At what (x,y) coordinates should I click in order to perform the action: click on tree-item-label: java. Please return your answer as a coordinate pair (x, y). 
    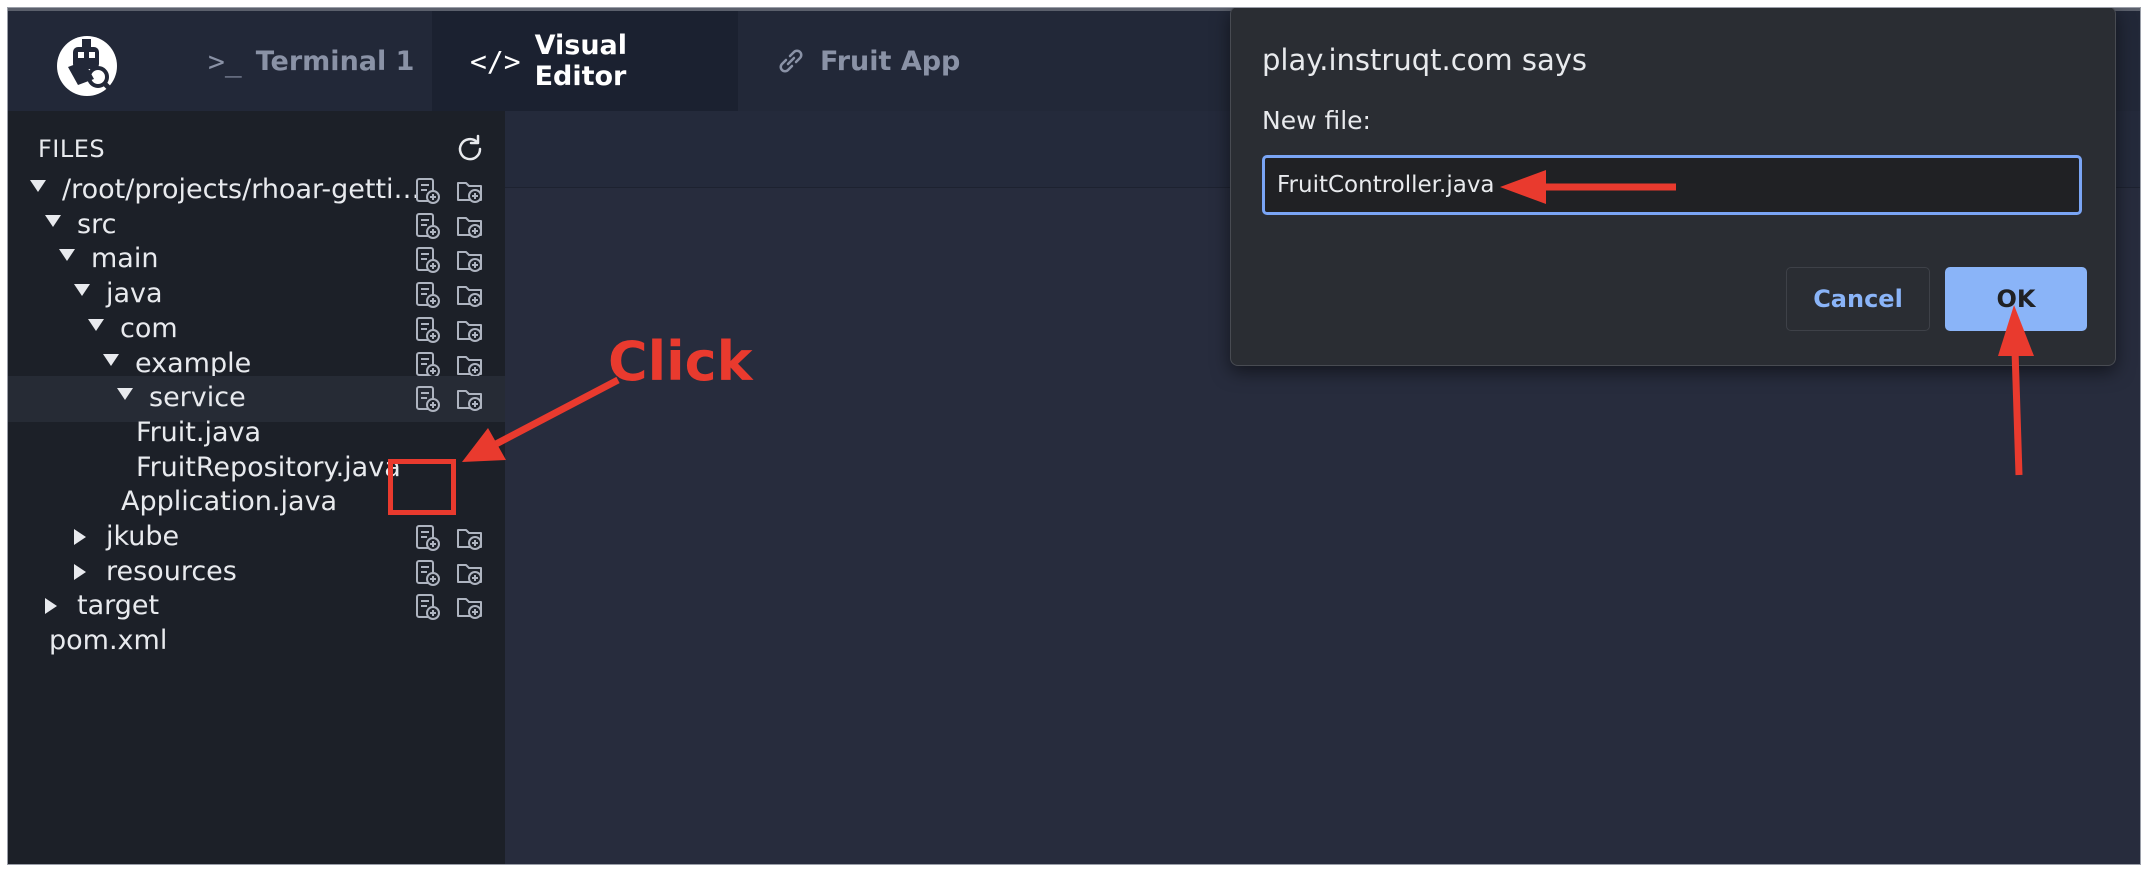
    Looking at the image, I should click on (134, 294).